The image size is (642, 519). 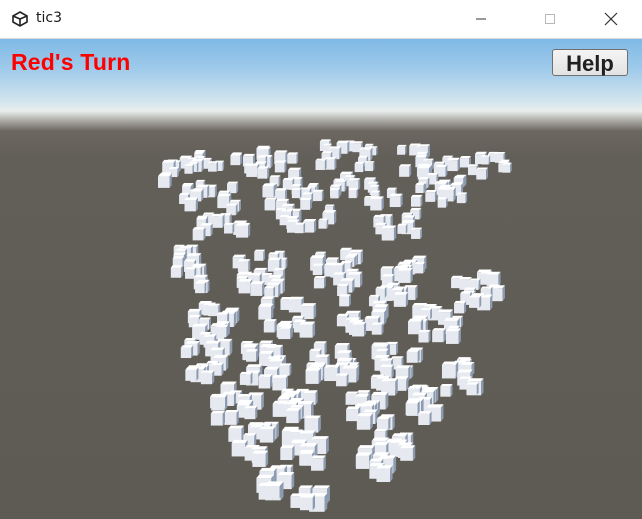 What do you see at coordinates (611, 19) in the screenshot?
I see `close-button` at bounding box center [611, 19].